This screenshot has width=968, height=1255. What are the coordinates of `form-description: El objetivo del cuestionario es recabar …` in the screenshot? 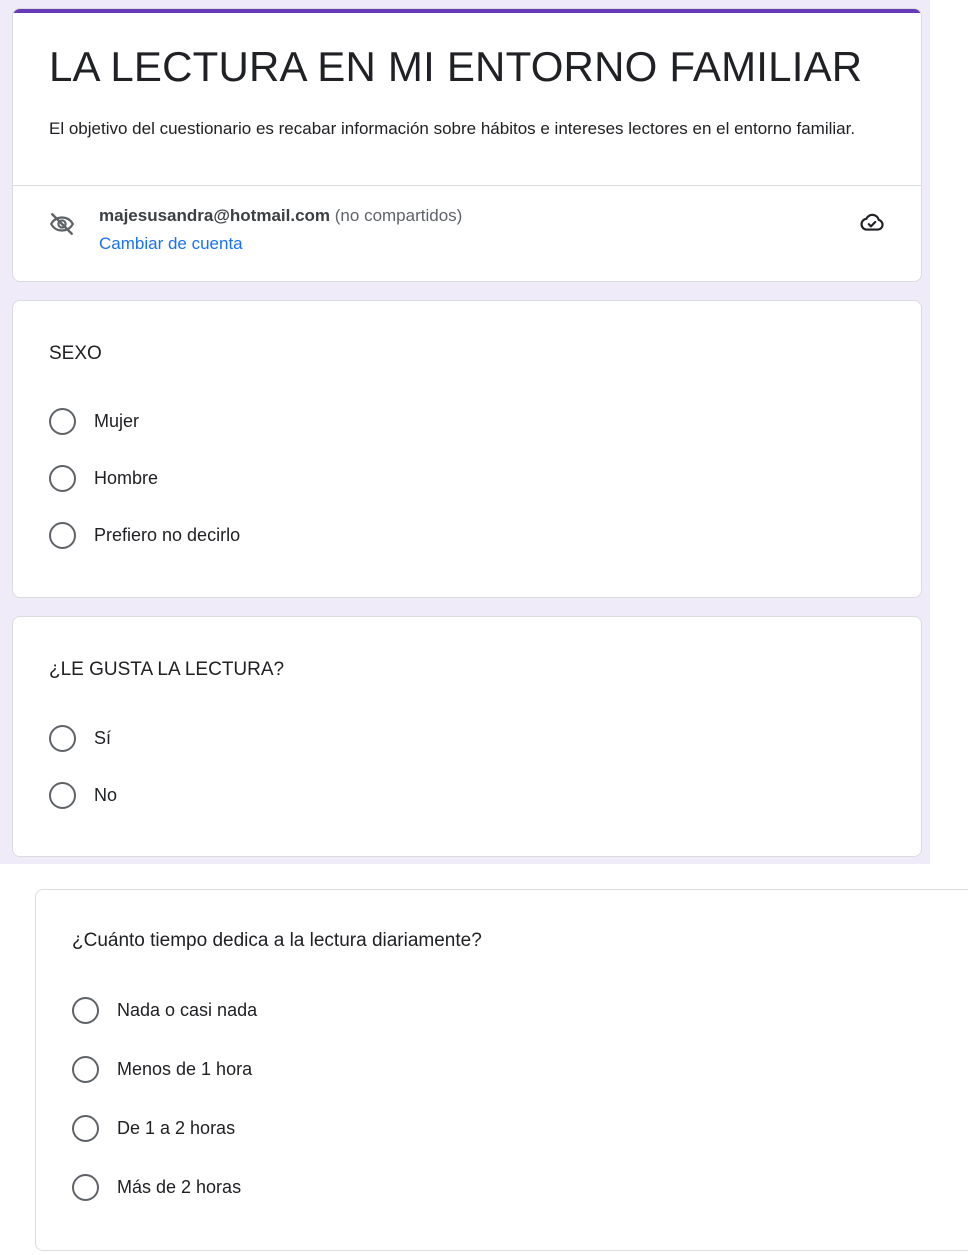 It's located at (452, 128).